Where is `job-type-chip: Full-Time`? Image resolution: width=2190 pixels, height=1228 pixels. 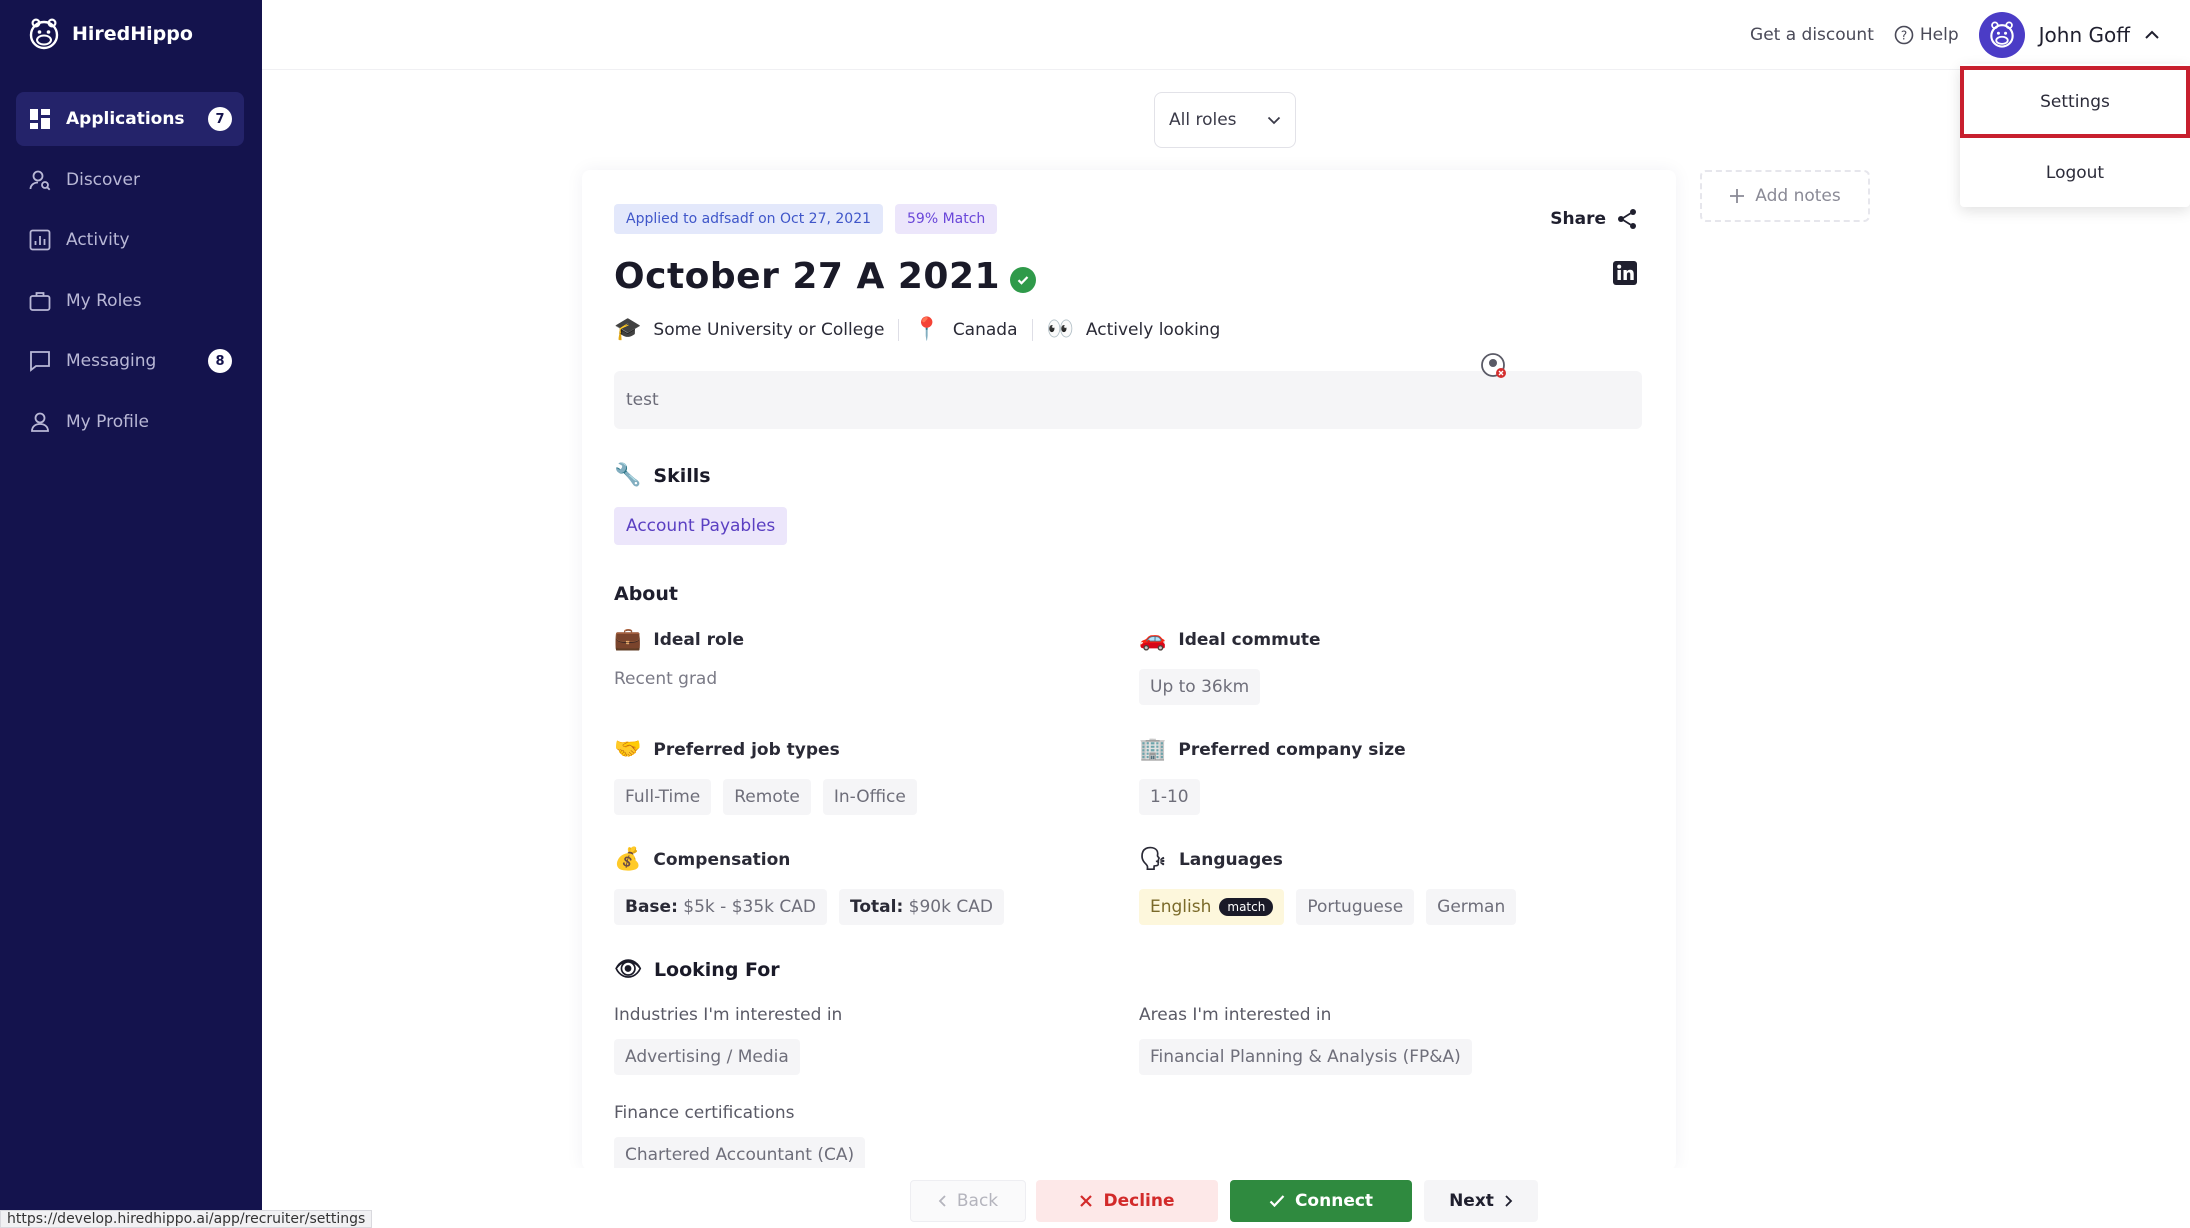 job-type-chip: Full-Time is located at coordinates (663, 797).